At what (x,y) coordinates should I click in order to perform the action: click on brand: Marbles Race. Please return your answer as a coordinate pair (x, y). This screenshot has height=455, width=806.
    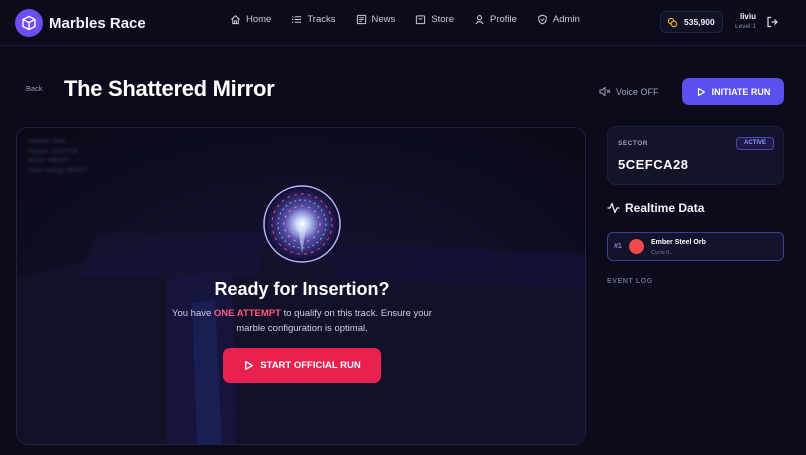
    Looking at the image, I should click on (80, 23).